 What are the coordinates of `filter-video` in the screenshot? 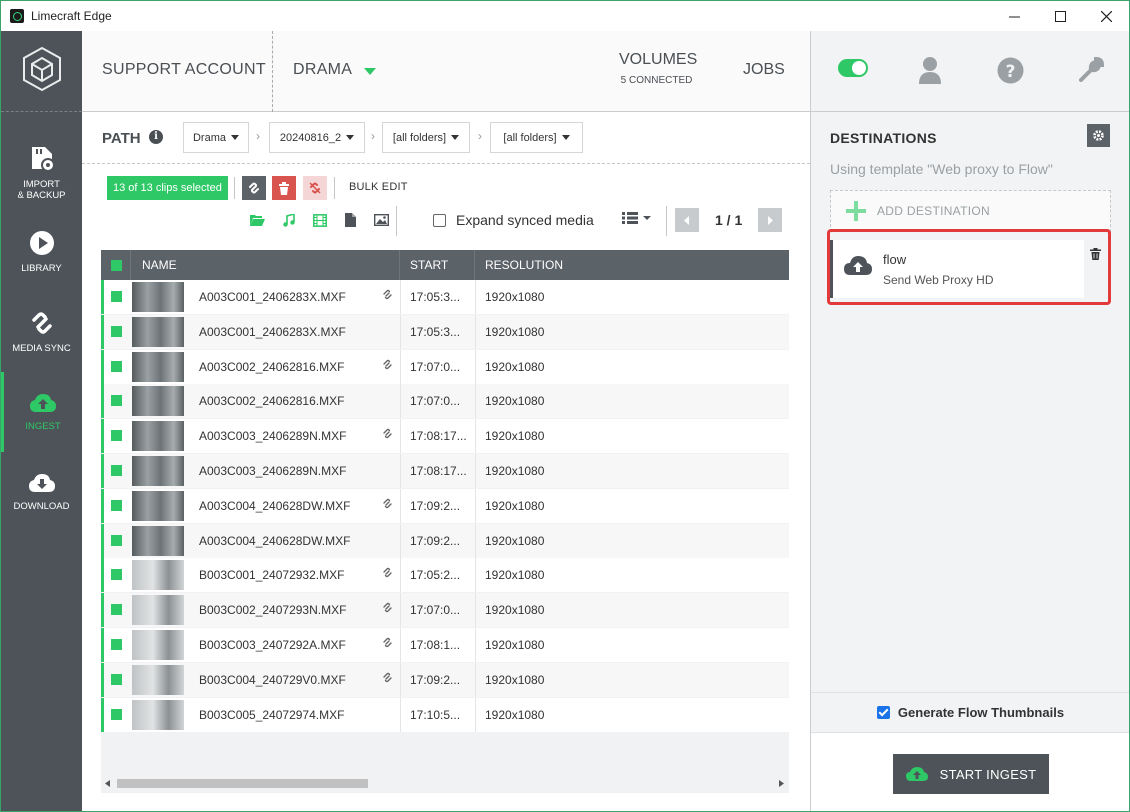 It's located at (319, 220).